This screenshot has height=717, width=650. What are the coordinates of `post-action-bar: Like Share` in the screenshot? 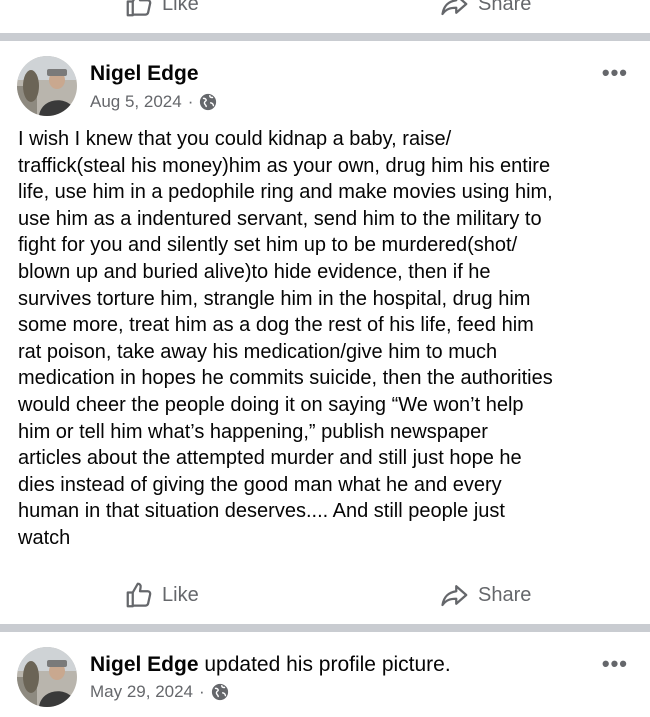 It's located at (325, 595).